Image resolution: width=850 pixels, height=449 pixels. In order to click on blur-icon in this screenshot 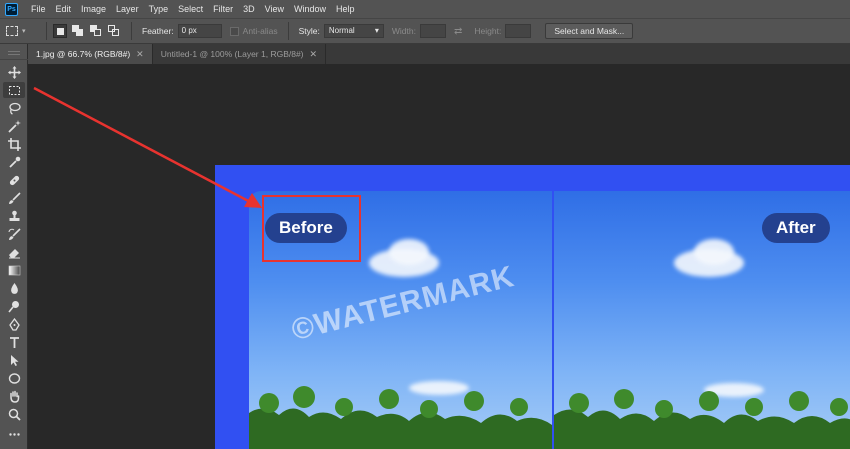, I will do `click(14, 288)`.